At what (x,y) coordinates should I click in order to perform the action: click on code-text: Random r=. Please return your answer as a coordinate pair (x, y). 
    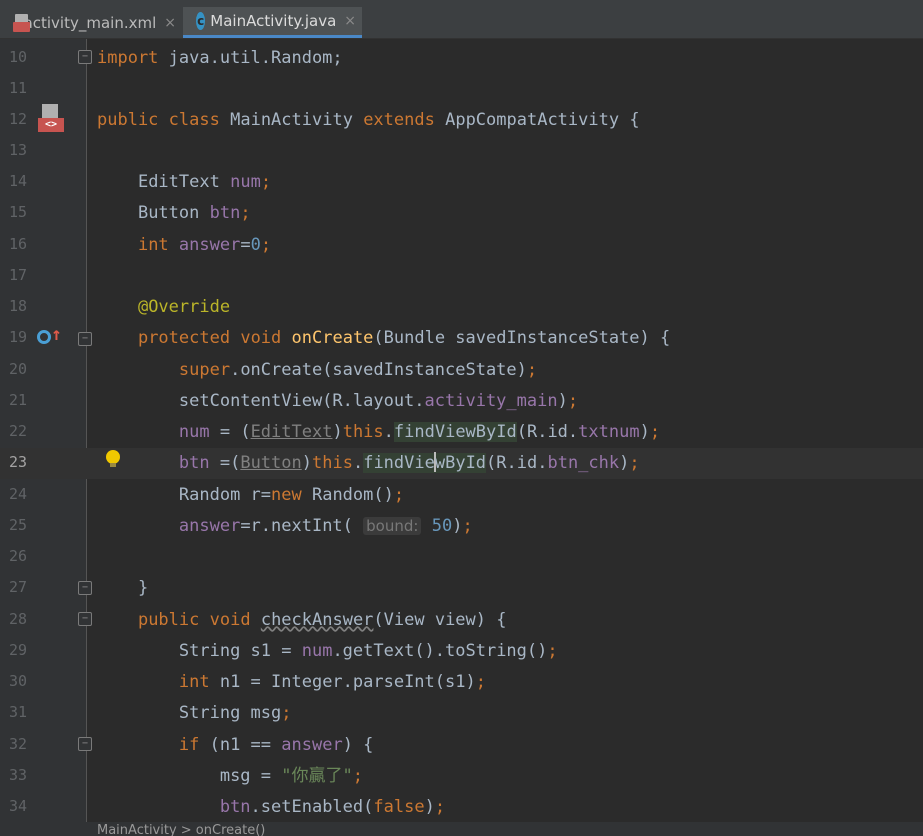
    Looking at the image, I should click on (225, 495).